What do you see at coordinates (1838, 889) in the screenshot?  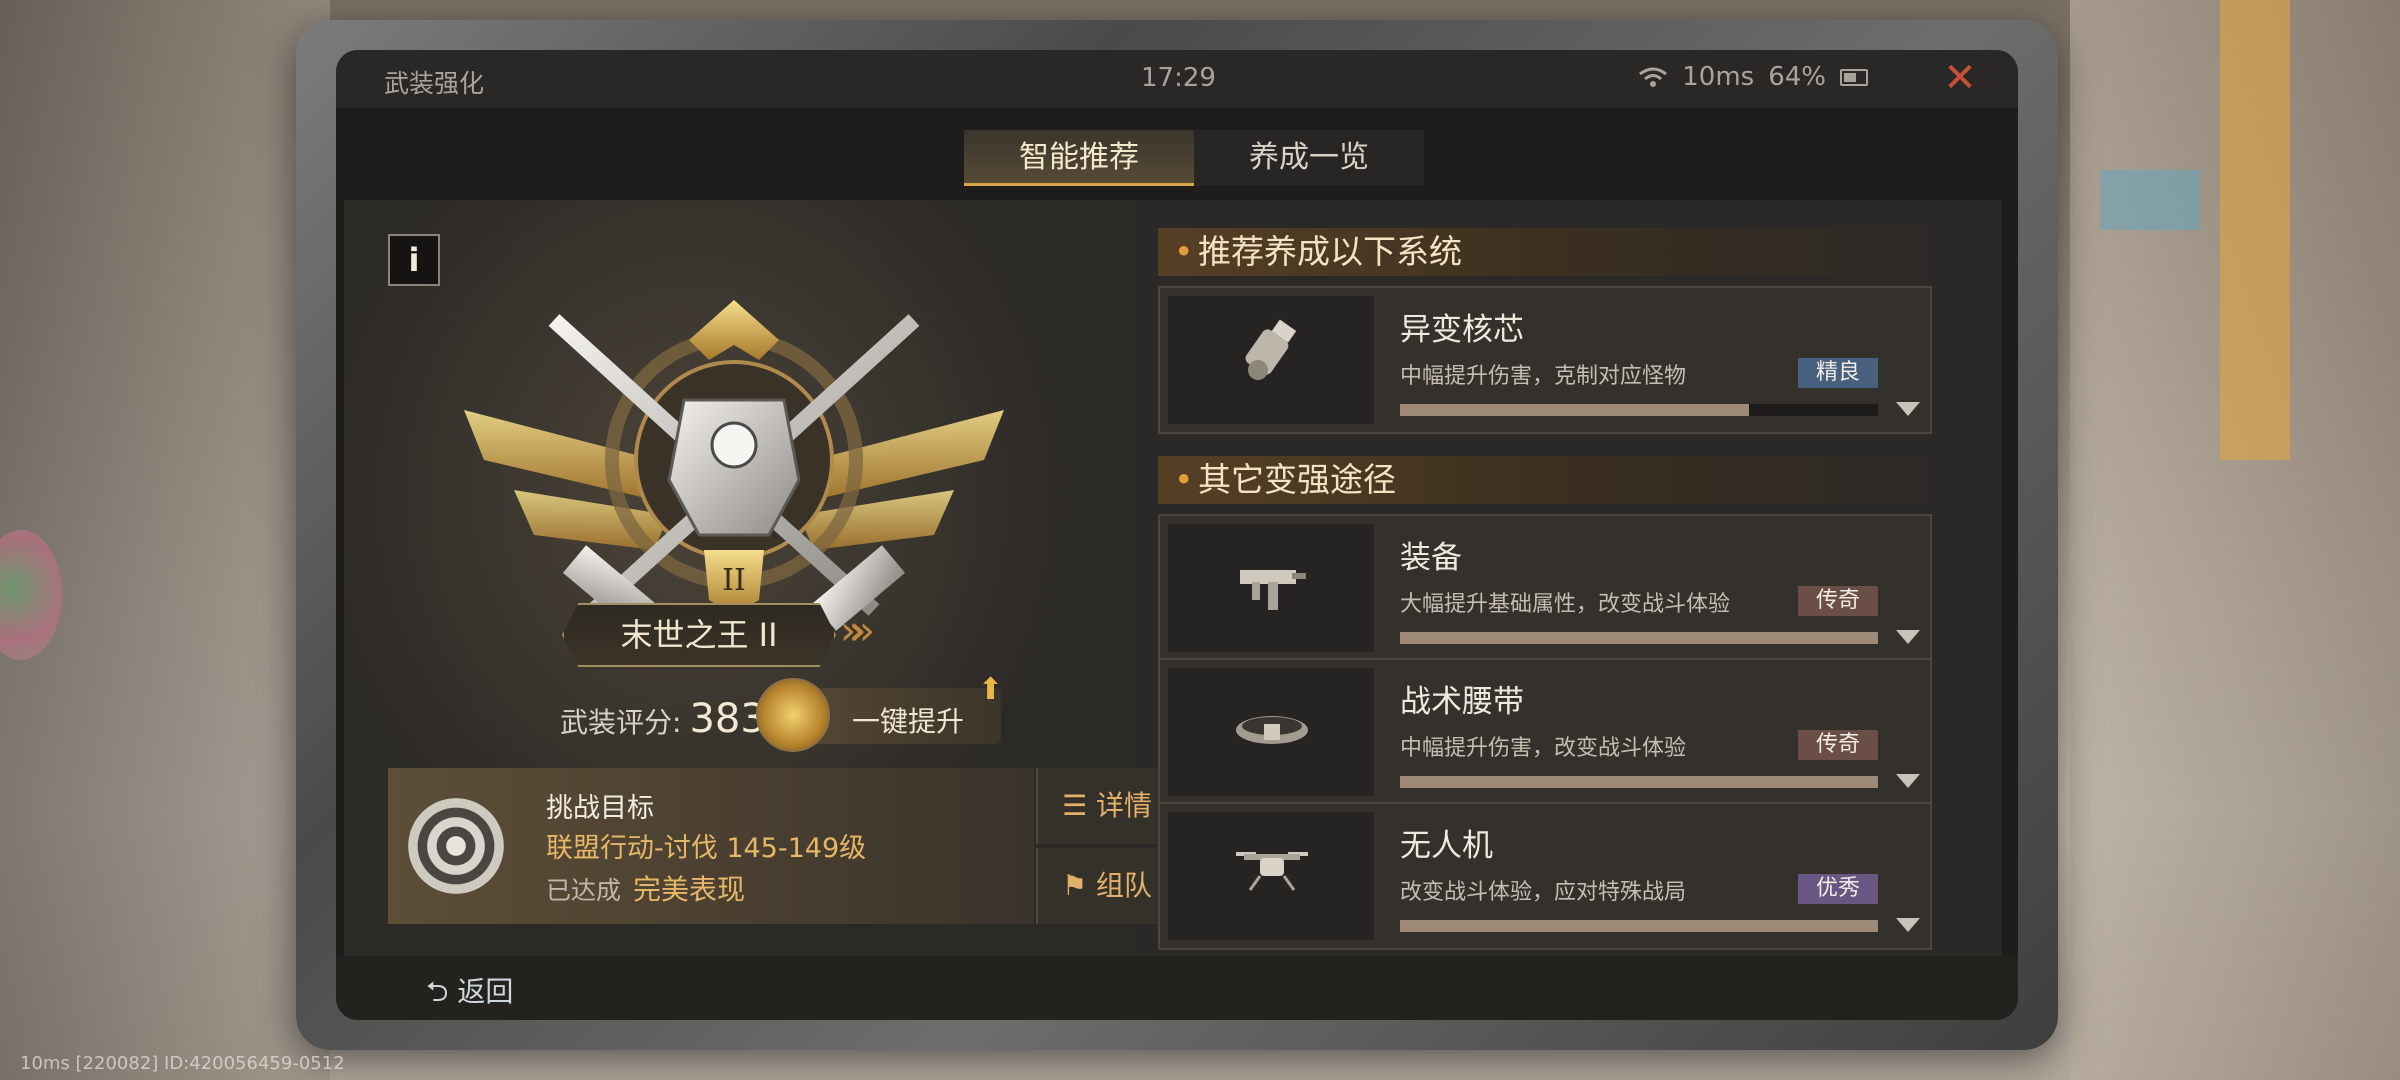 I see `quality-badge: 优秀` at bounding box center [1838, 889].